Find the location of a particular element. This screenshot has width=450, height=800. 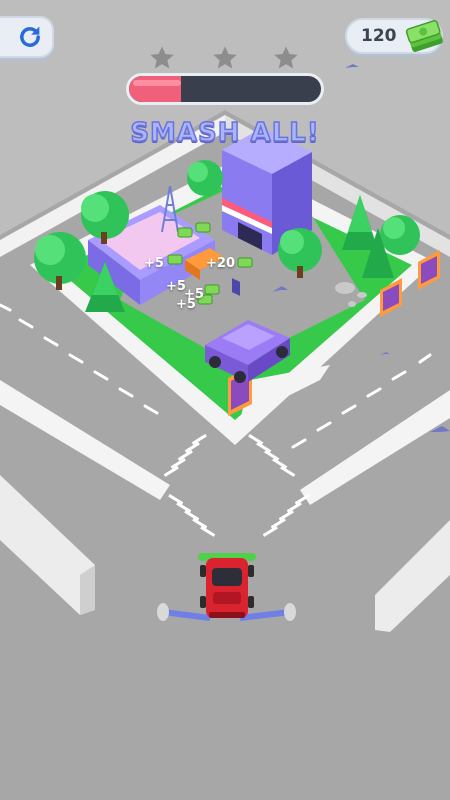

progress-fill is located at coordinates (155, 89).